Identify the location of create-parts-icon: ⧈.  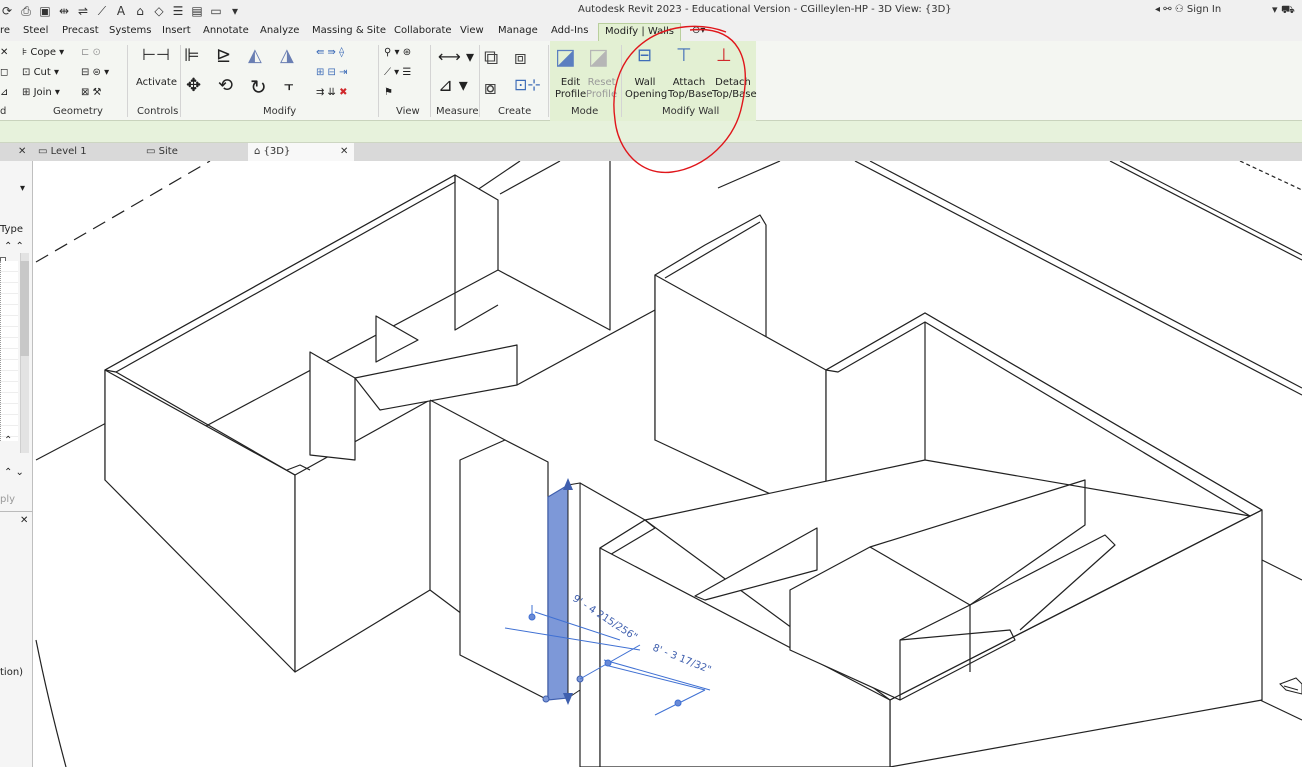
(520, 57).